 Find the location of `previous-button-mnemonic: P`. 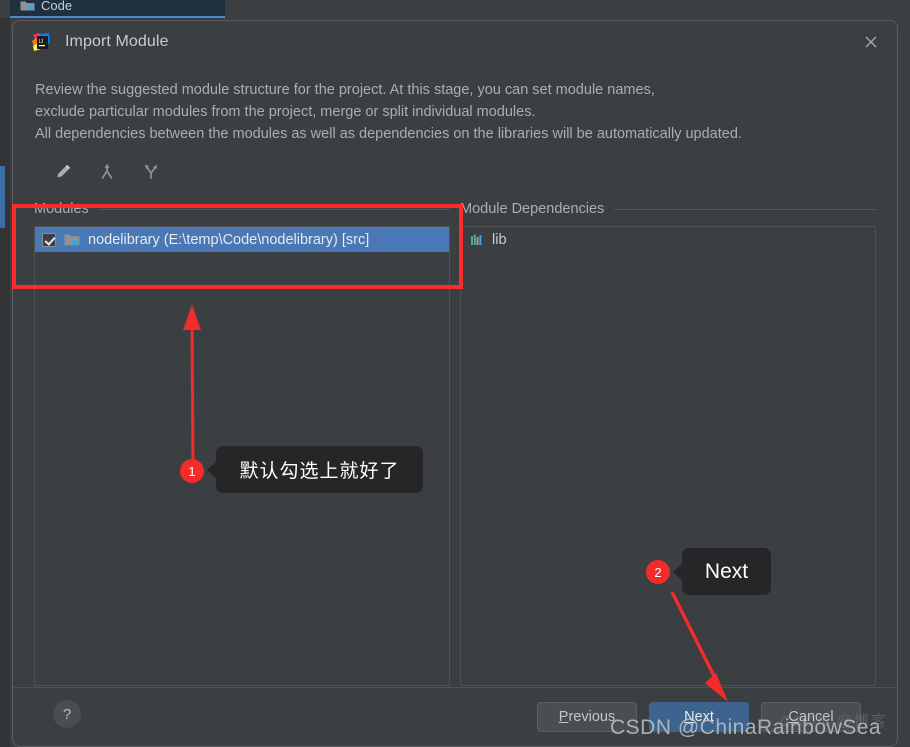

previous-button-mnemonic: P is located at coordinates (563, 717).